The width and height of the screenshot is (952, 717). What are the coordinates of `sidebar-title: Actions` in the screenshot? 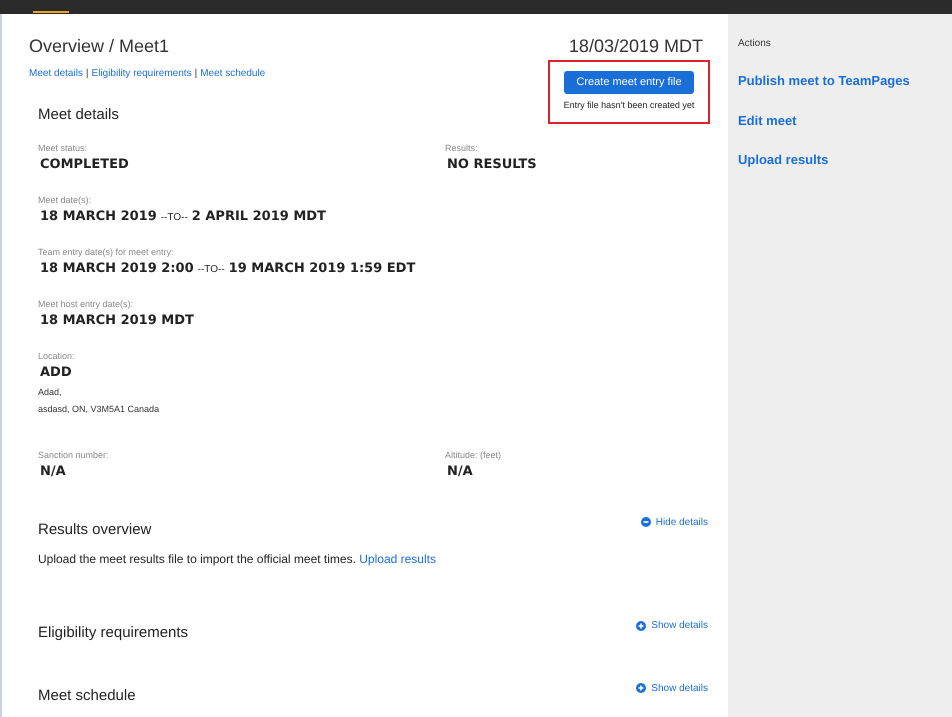 It's located at (755, 44).